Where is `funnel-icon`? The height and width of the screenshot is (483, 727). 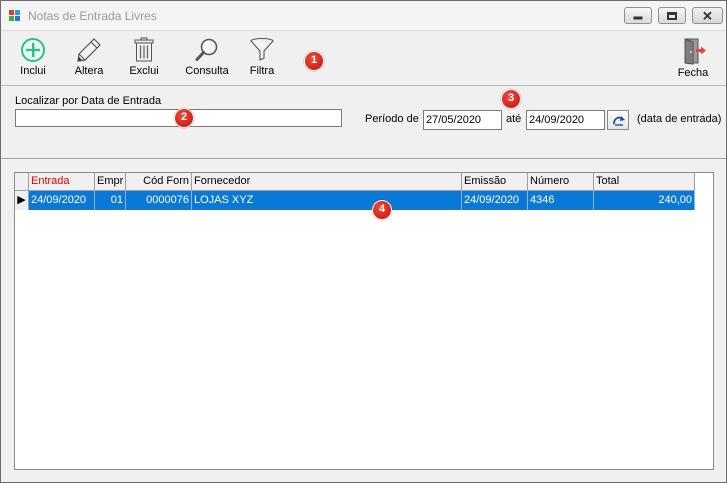 funnel-icon is located at coordinates (262, 49).